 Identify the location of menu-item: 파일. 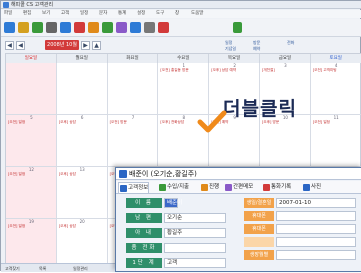
(8, 14).